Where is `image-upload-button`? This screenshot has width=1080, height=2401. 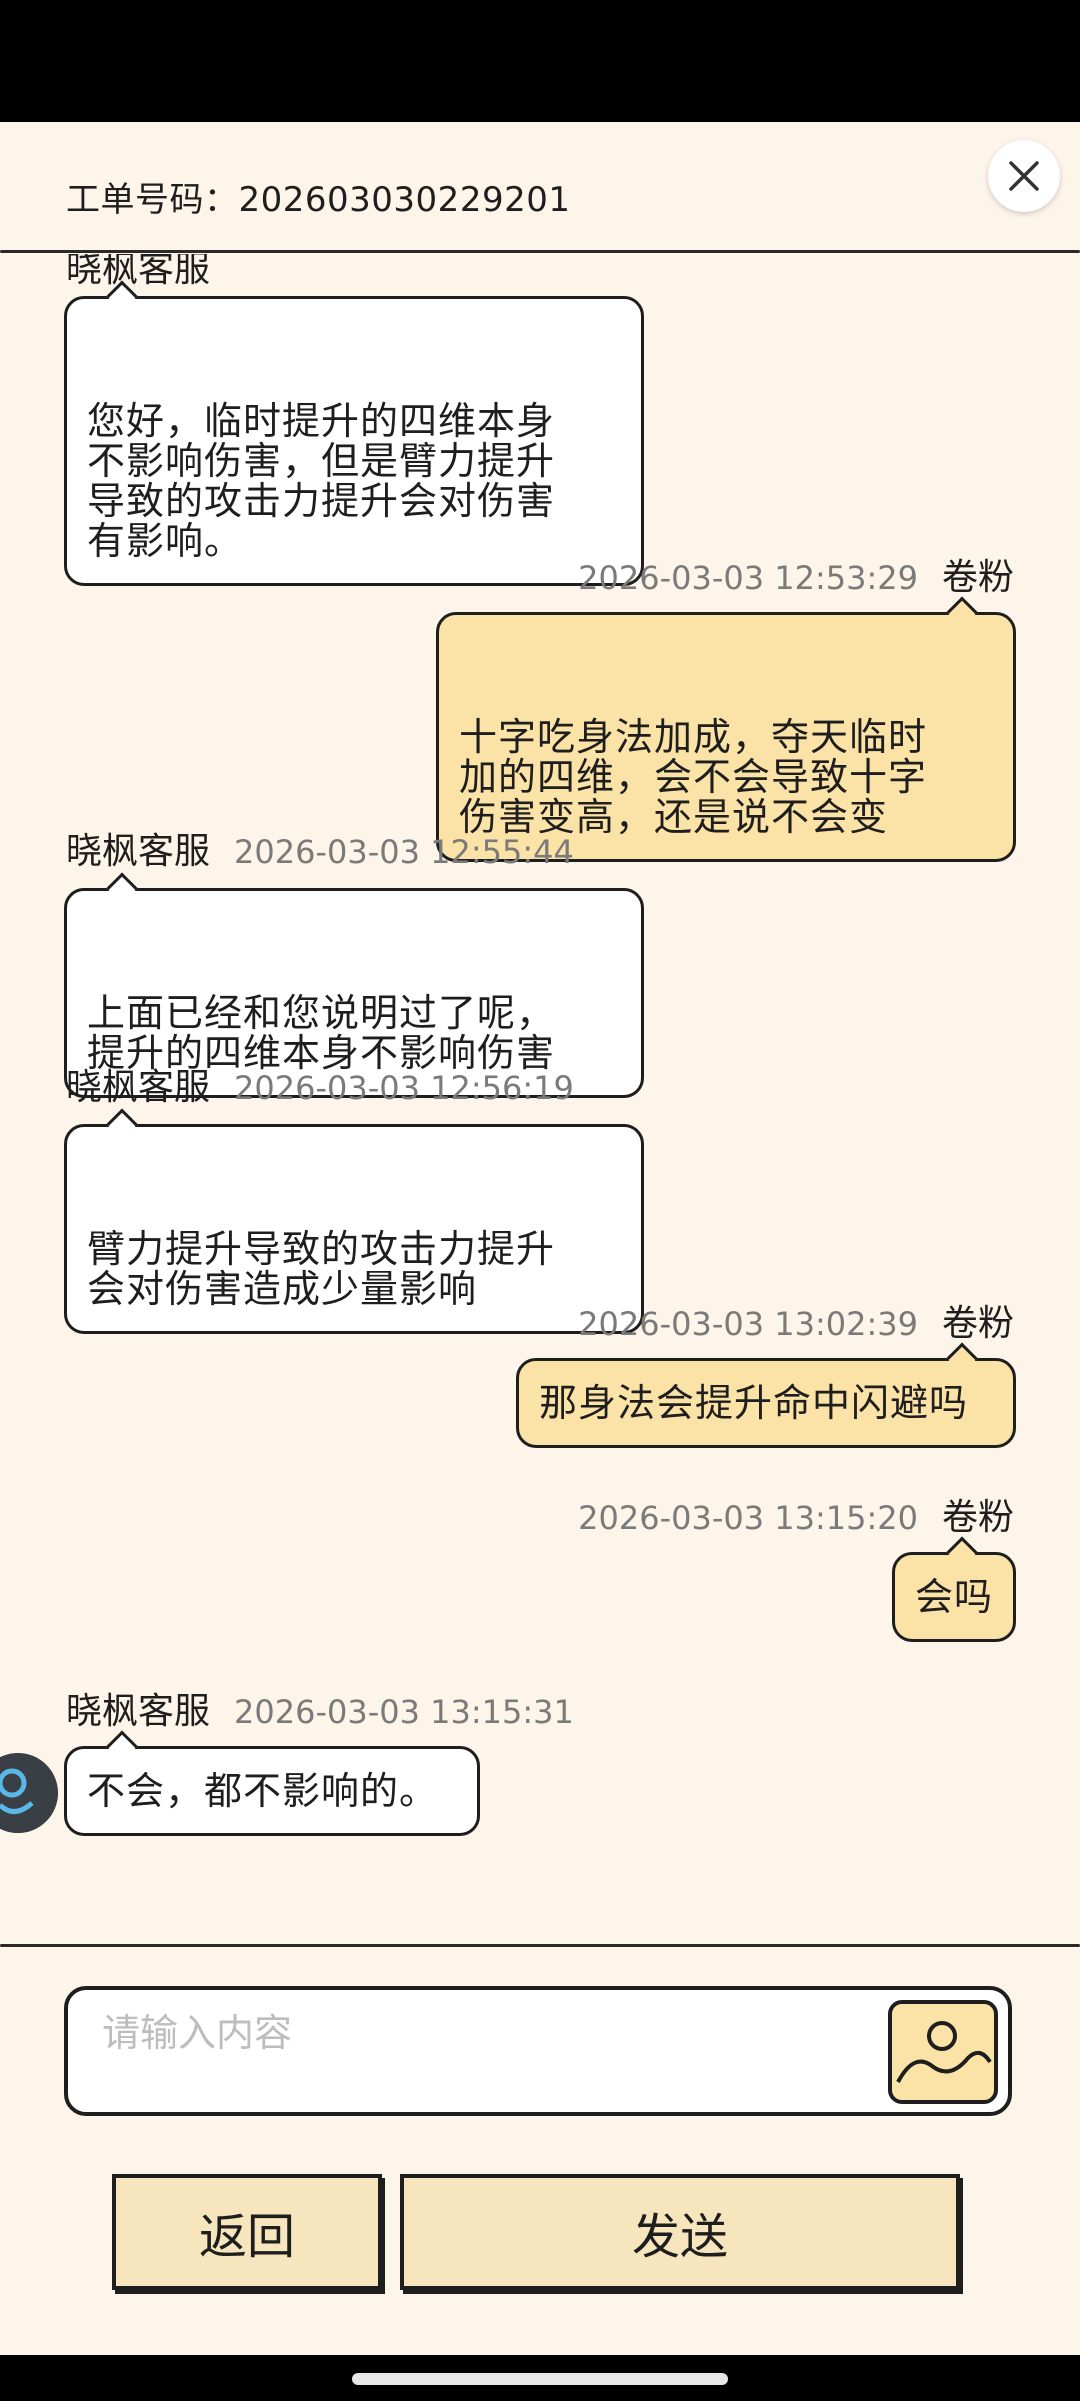 image-upload-button is located at coordinates (943, 2052).